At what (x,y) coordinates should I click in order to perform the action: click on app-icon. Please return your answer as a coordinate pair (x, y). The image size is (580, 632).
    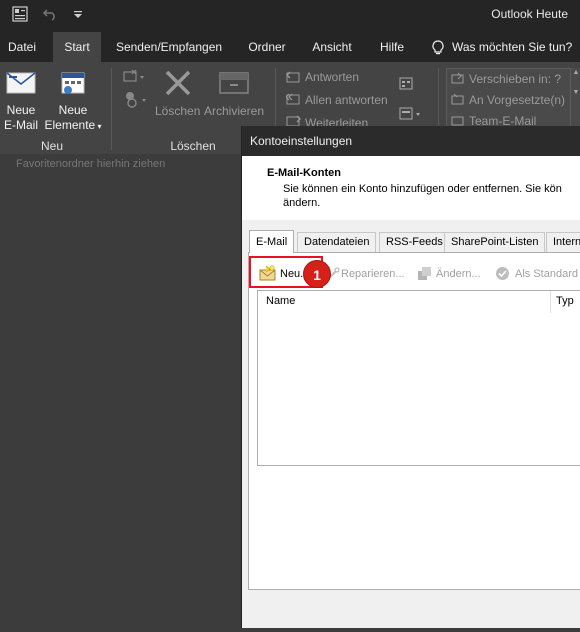
    Looking at the image, I should click on (20, 16).